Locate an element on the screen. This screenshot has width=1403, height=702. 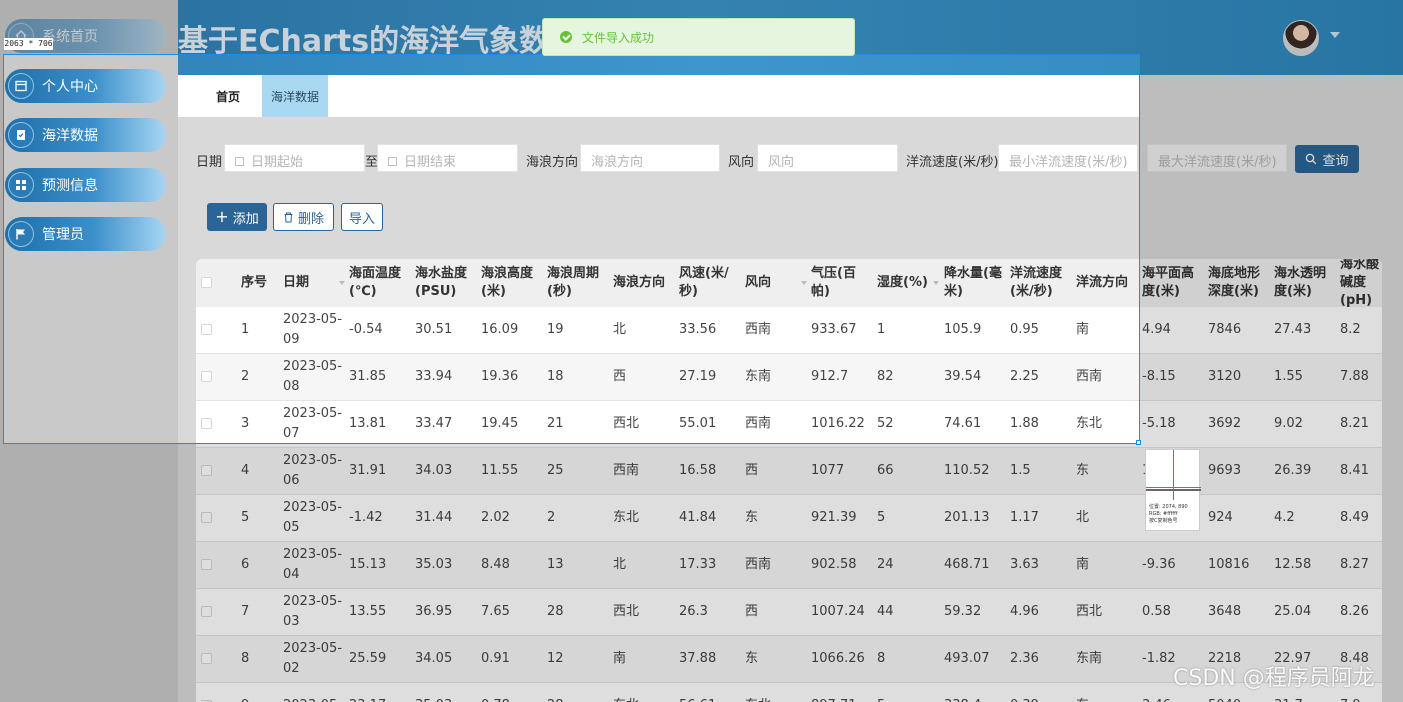
table-cell: 6 is located at coordinates (245, 564).